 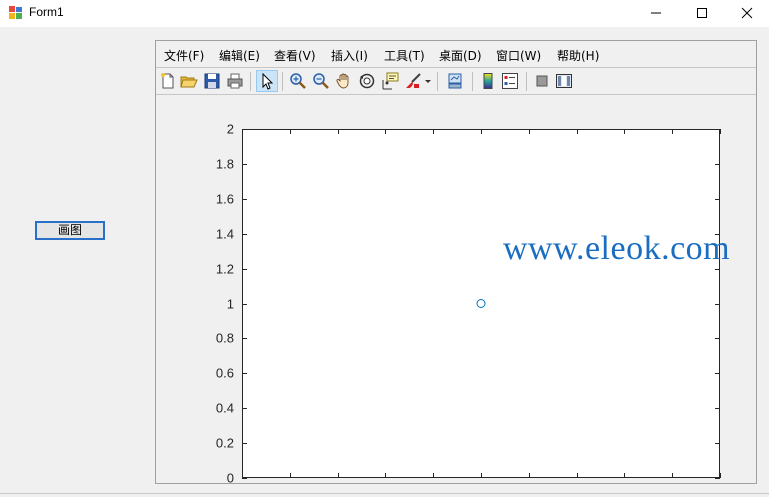 What do you see at coordinates (70, 230) in the screenshot?
I see `plot-button: 画图` at bounding box center [70, 230].